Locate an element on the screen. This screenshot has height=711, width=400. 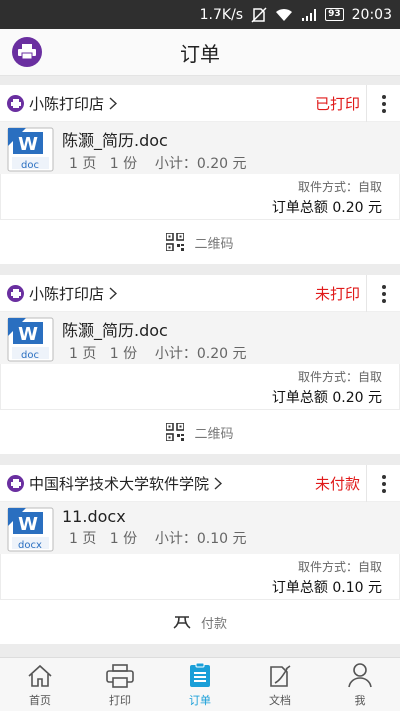
order-status: 未付款 is located at coordinates (337, 483).